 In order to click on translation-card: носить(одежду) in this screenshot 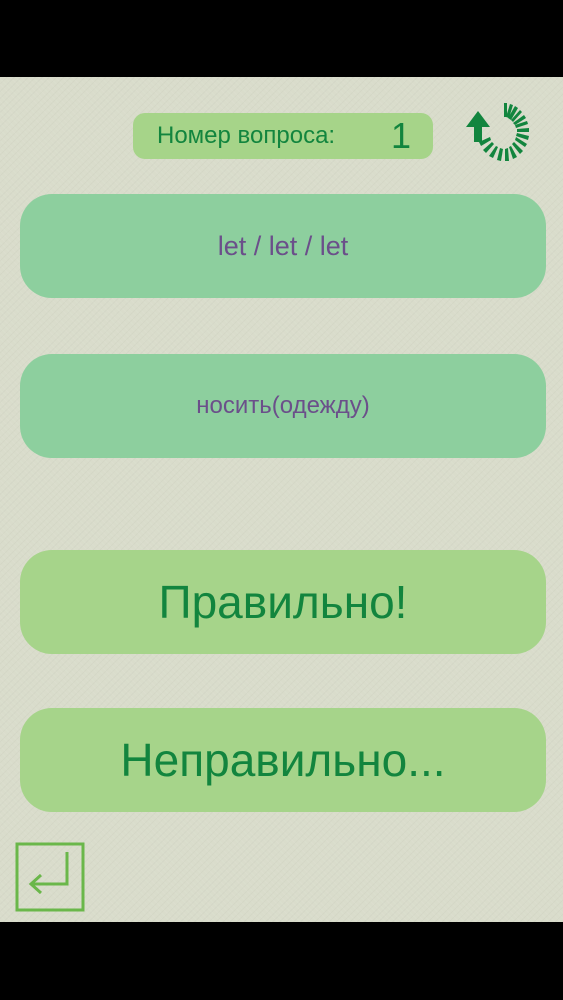, I will do `click(283, 406)`.